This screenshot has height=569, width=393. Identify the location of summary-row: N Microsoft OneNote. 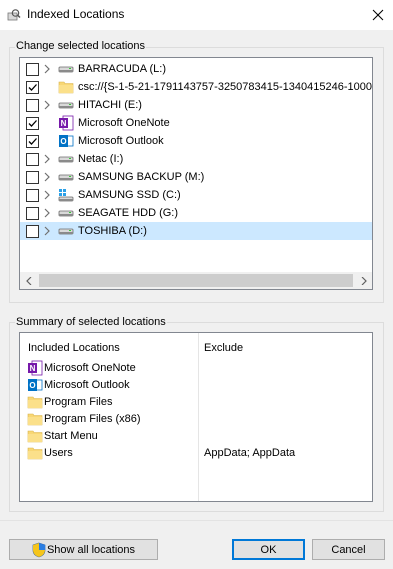
(196, 368).